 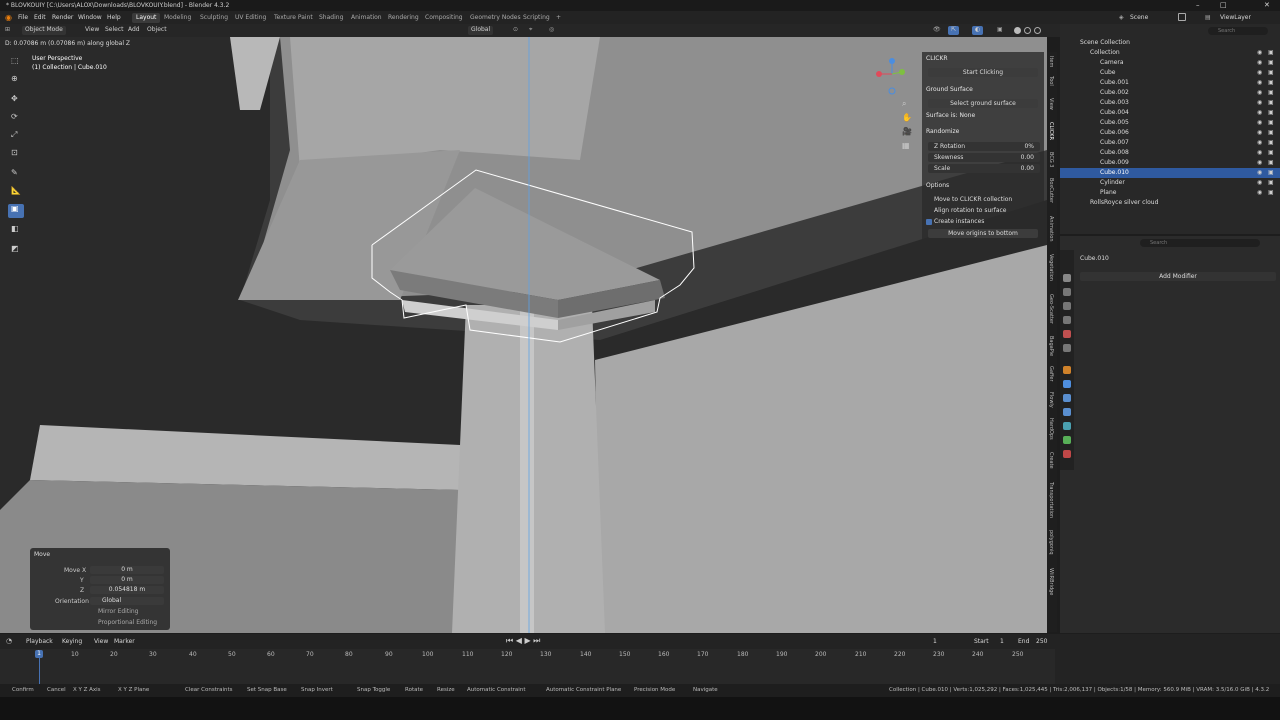 What do you see at coordinates (983, 72) in the screenshot?
I see `start-clicking-button: Start Clicking` at bounding box center [983, 72].